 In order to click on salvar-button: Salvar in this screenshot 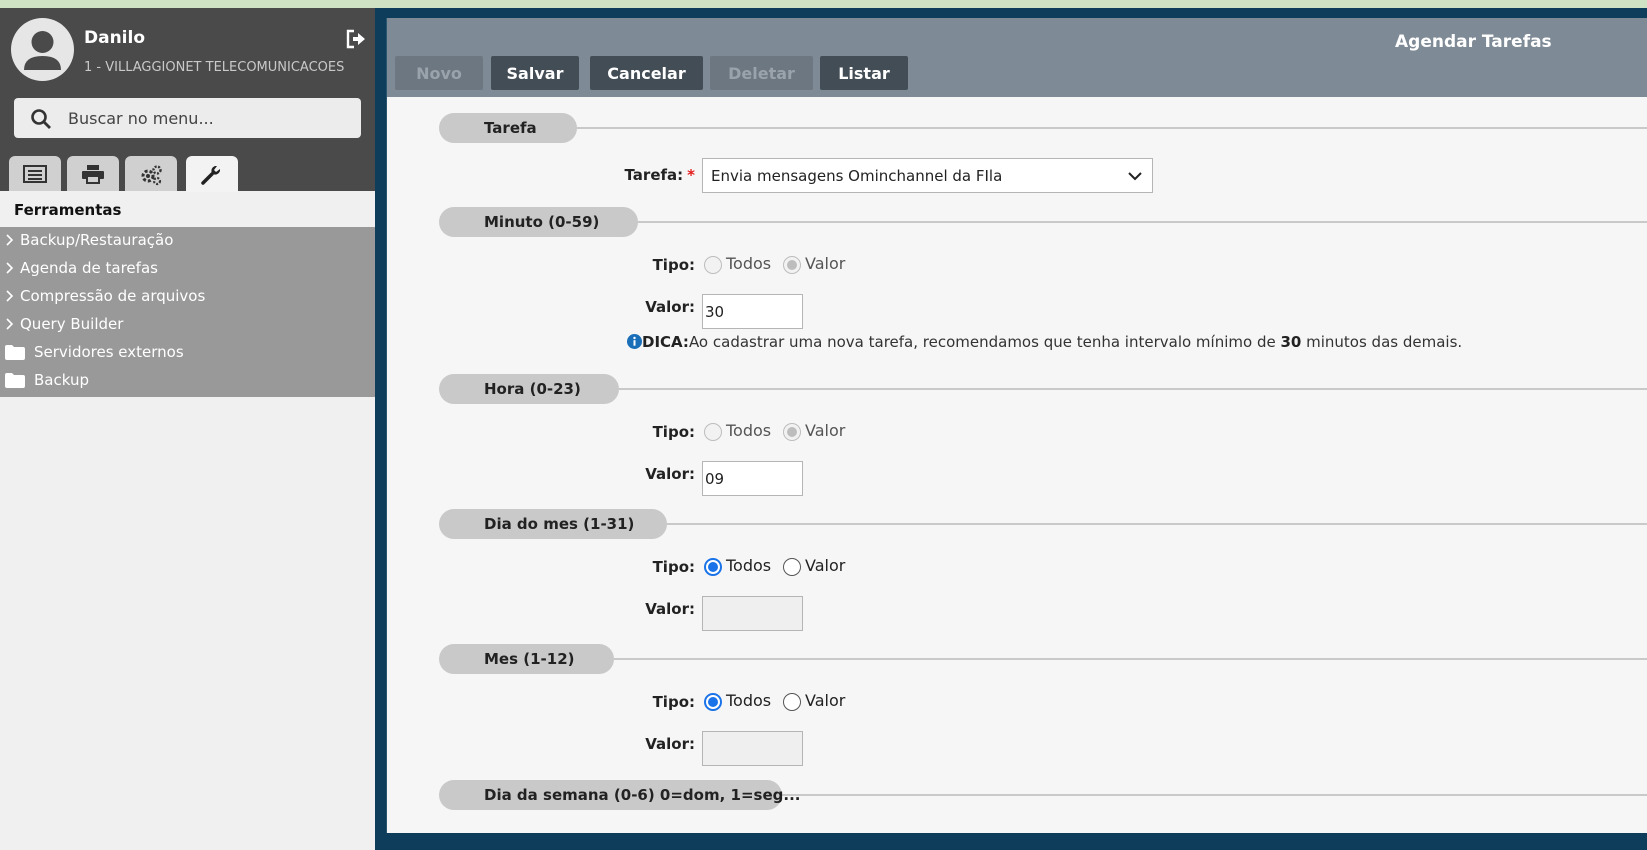, I will do `click(535, 73)`.